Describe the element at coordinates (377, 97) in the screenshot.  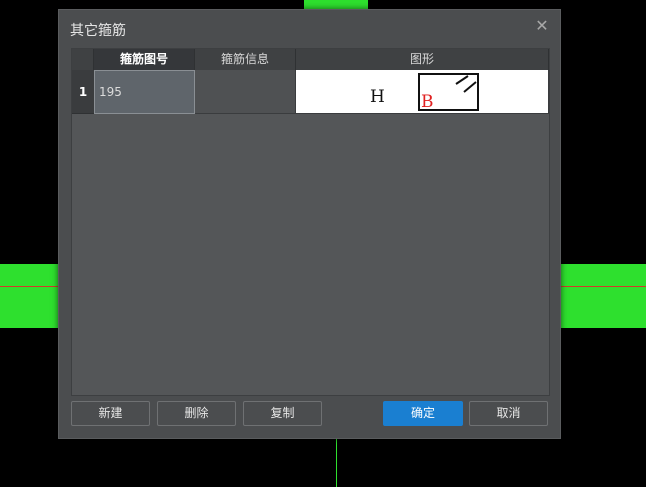
I see `shape-label-h: H` at that location.